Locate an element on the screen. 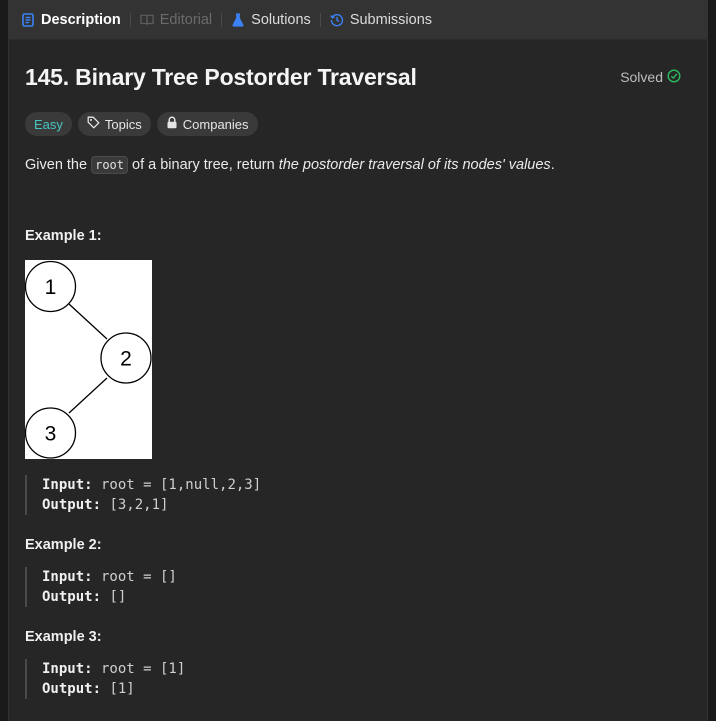 This screenshot has width=716, height=721. solved-status: Solved is located at coordinates (650, 77).